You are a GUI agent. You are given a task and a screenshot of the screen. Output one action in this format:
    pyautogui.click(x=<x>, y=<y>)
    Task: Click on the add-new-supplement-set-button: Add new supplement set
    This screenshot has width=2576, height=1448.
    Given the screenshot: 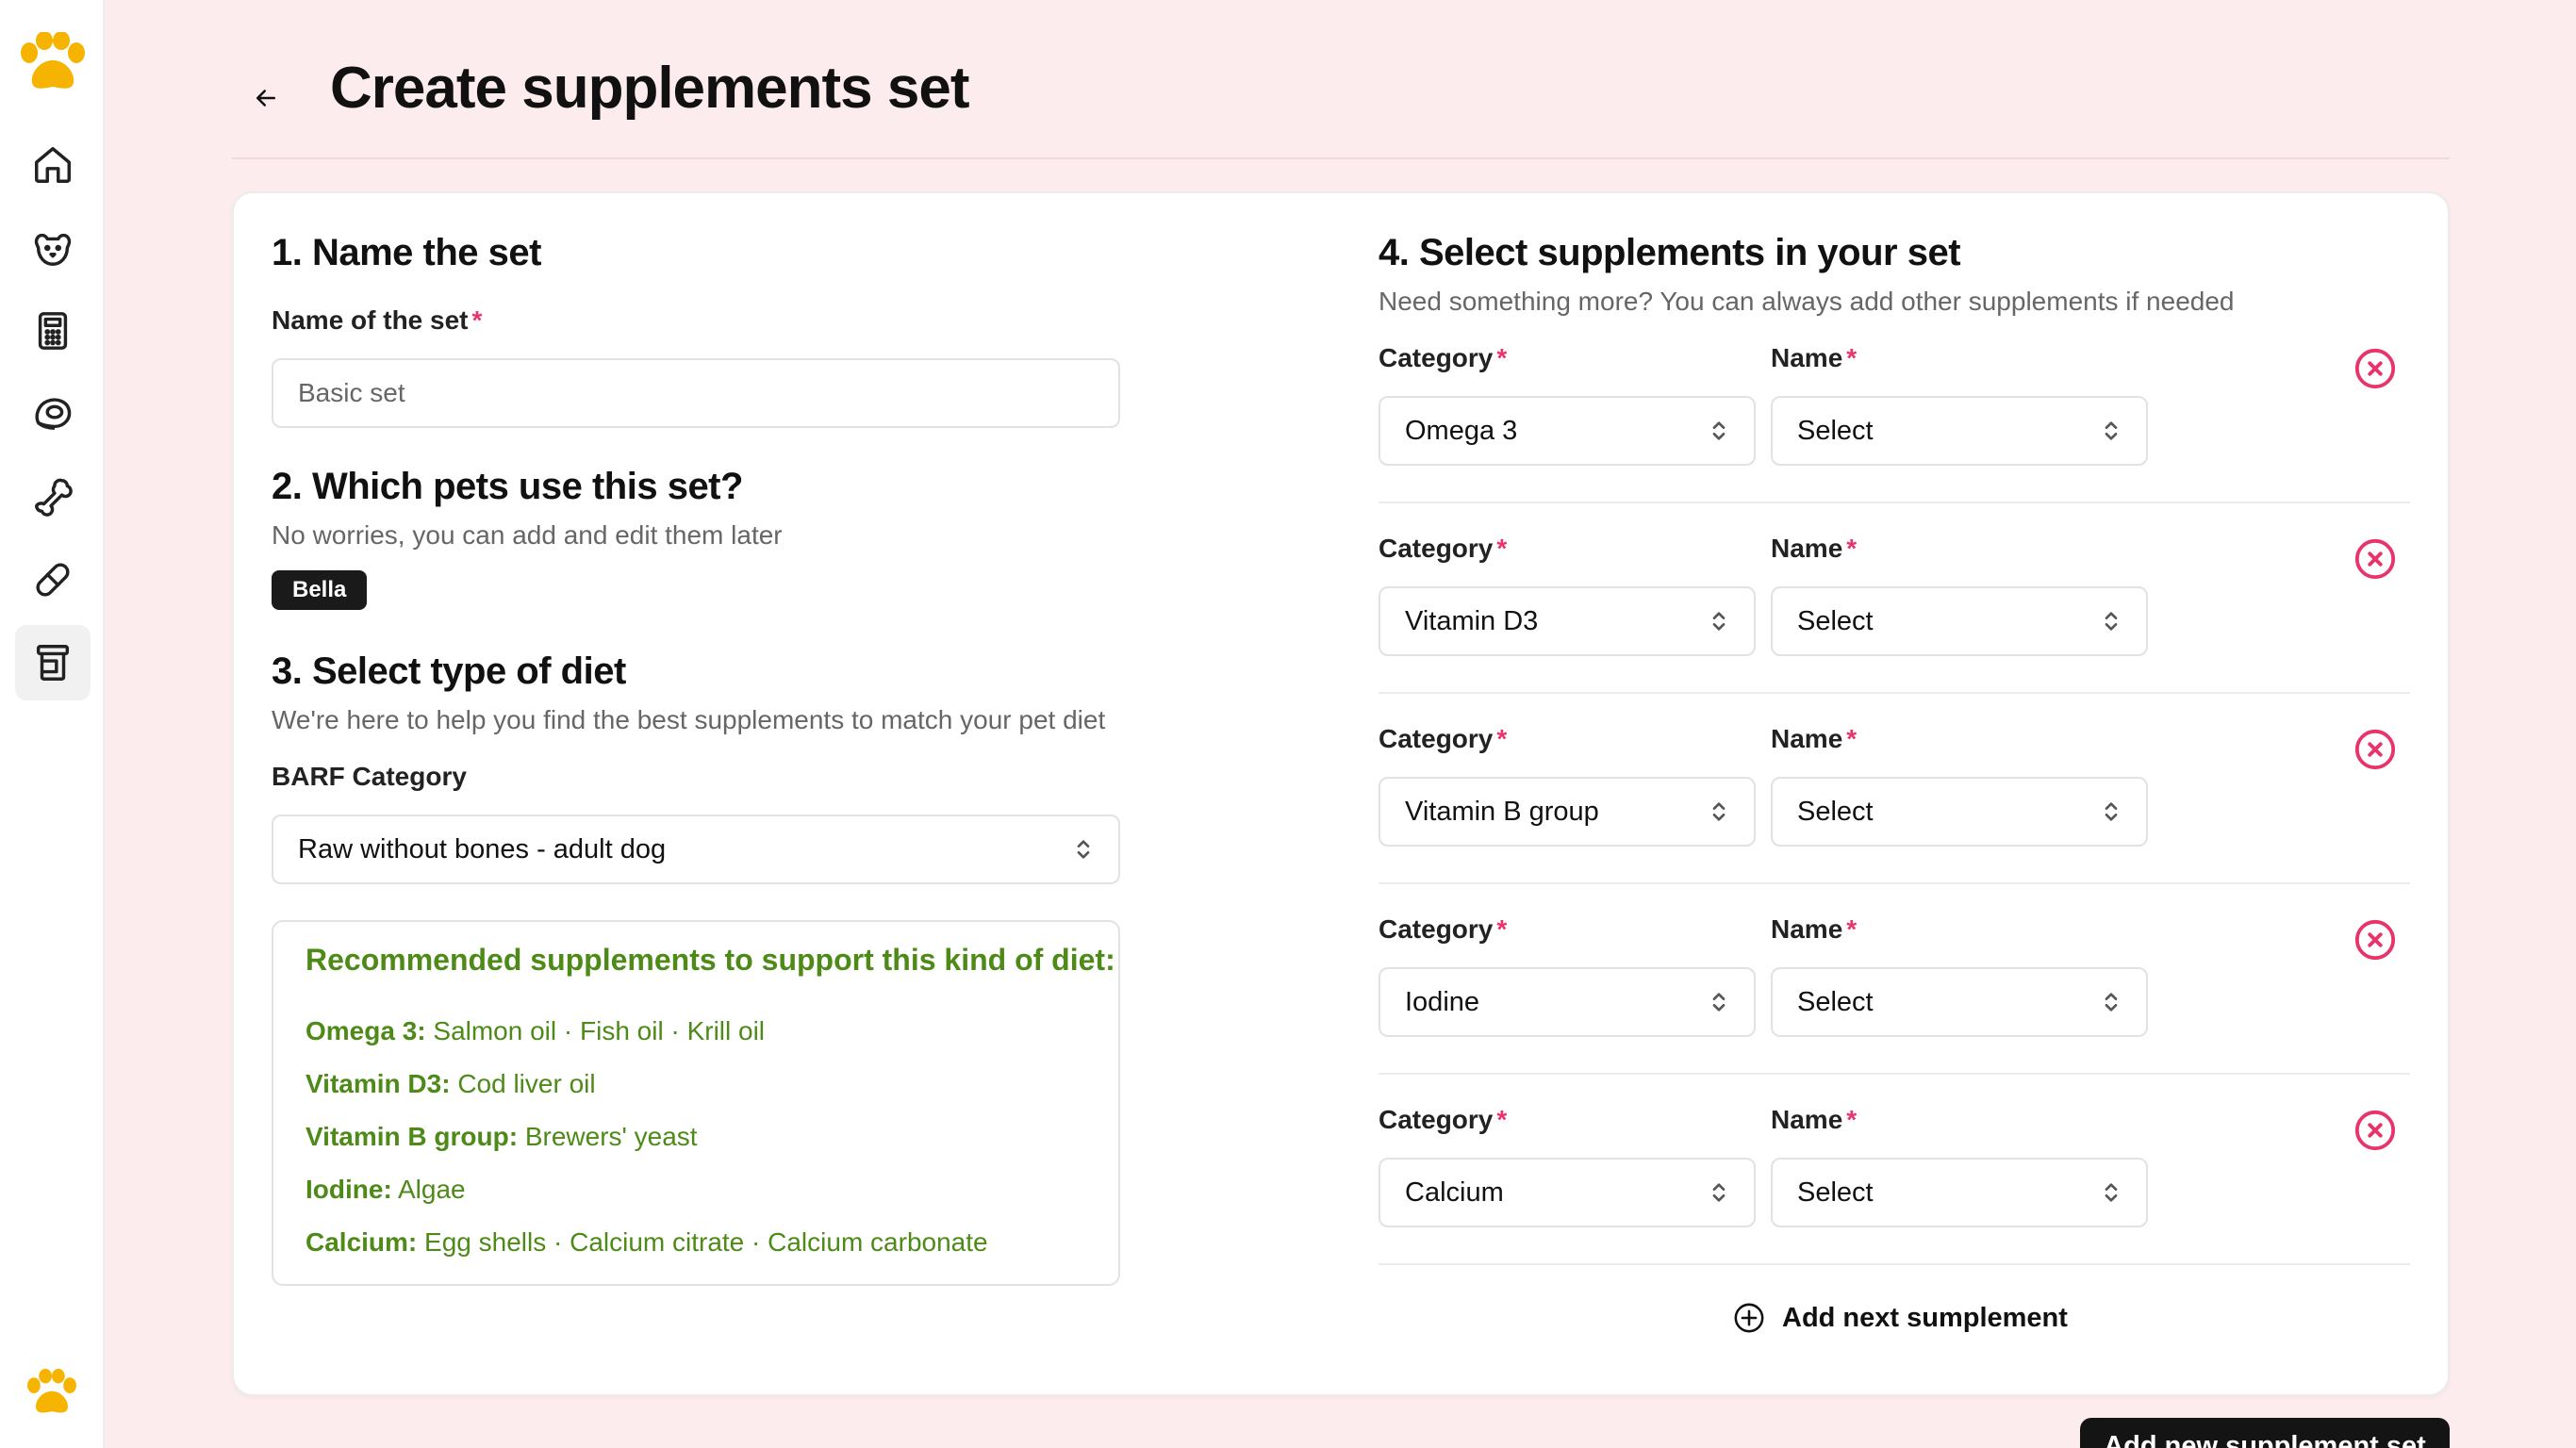 What is the action you would take?
    pyautogui.click(x=2265, y=1433)
    